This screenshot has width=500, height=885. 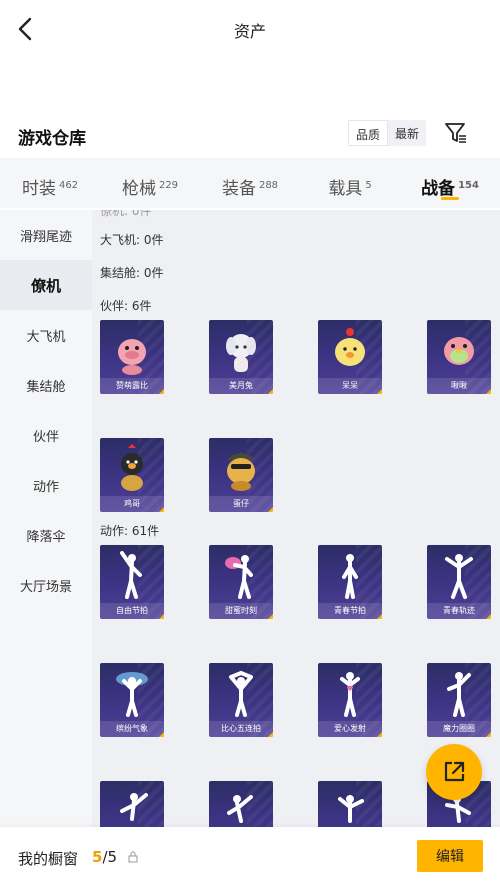 I want to click on tab-label: 战备, so click(x=438, y=189).